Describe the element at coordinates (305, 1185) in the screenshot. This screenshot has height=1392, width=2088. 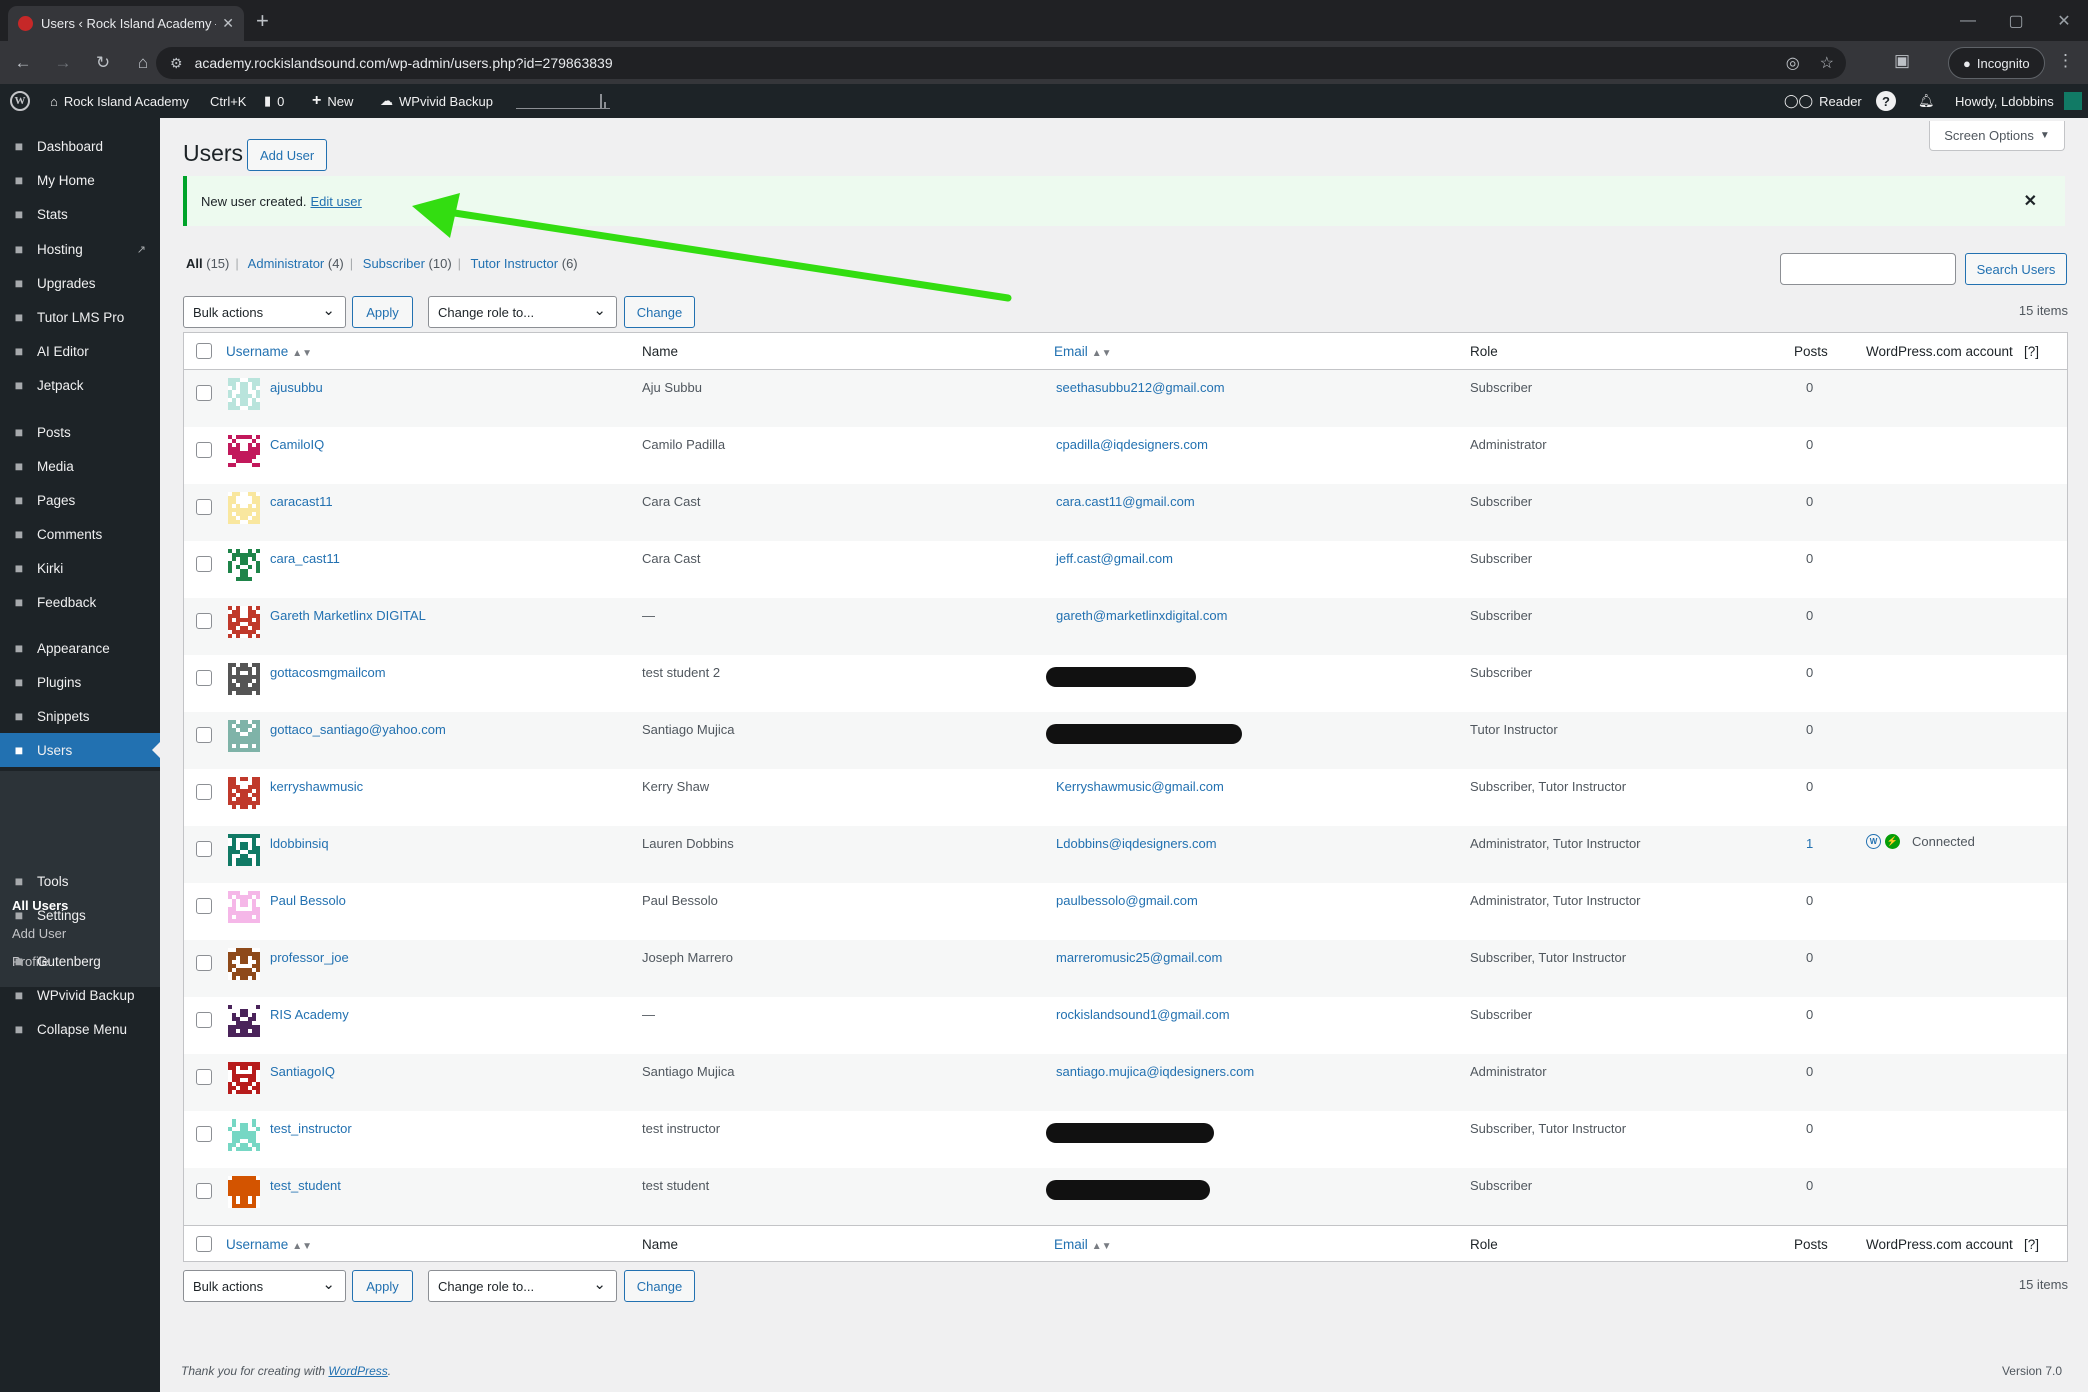
I see `username-link: test_student` at that location.